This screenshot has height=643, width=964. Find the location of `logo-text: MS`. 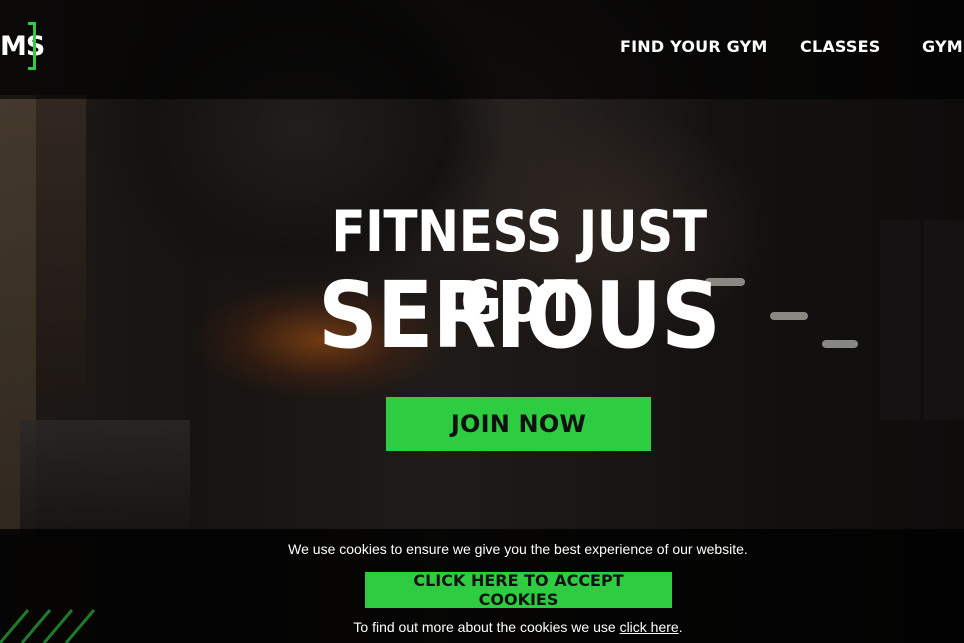

logo-text: MS is located at coordinates (22, 46).